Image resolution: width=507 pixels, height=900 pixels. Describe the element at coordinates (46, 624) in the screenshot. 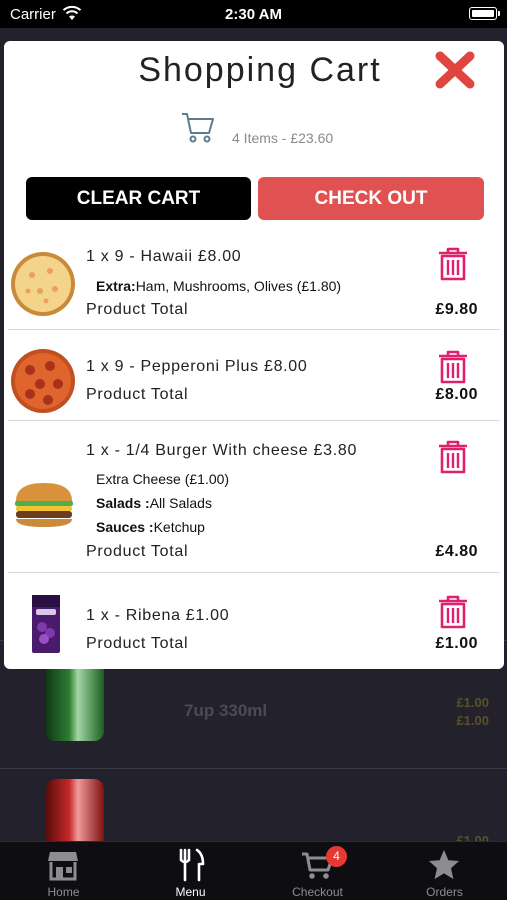

I see `ribena-carton-image` at that location.